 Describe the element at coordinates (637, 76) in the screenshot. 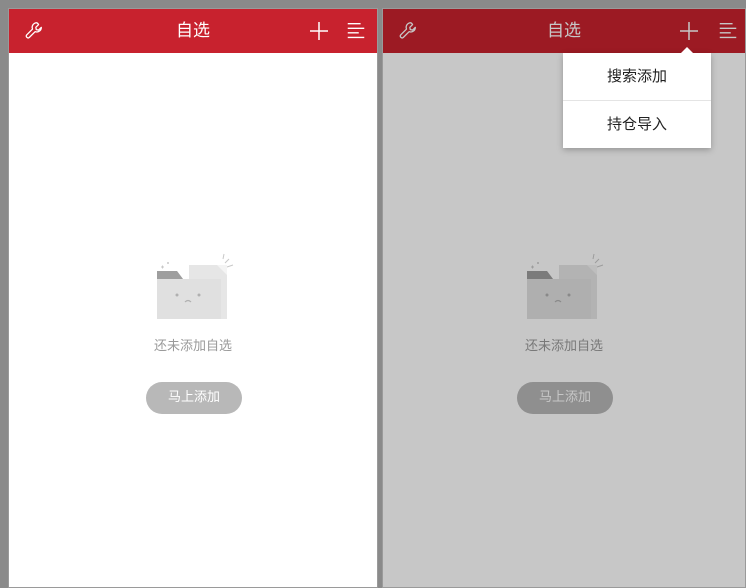

I see `menu-item-search-add: 搜索添加` at that location.